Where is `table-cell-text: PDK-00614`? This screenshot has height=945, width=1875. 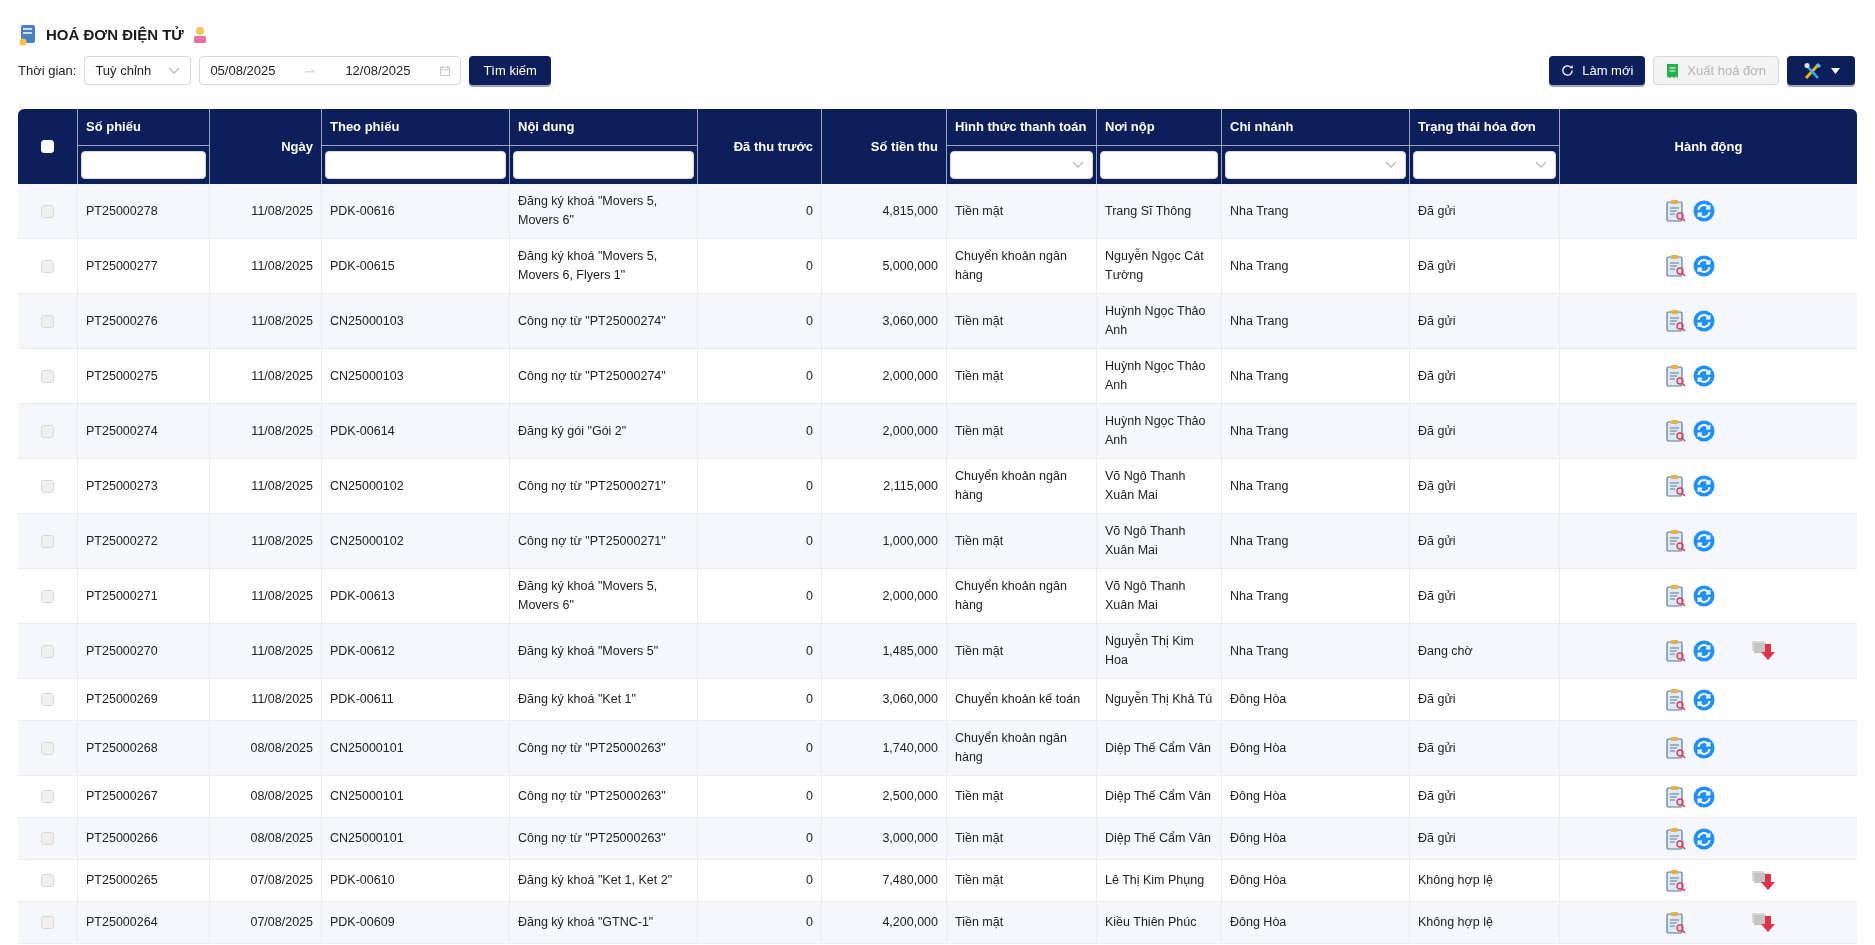 table-cell-text: PDK-00614 is located at coordinates (362, 431).